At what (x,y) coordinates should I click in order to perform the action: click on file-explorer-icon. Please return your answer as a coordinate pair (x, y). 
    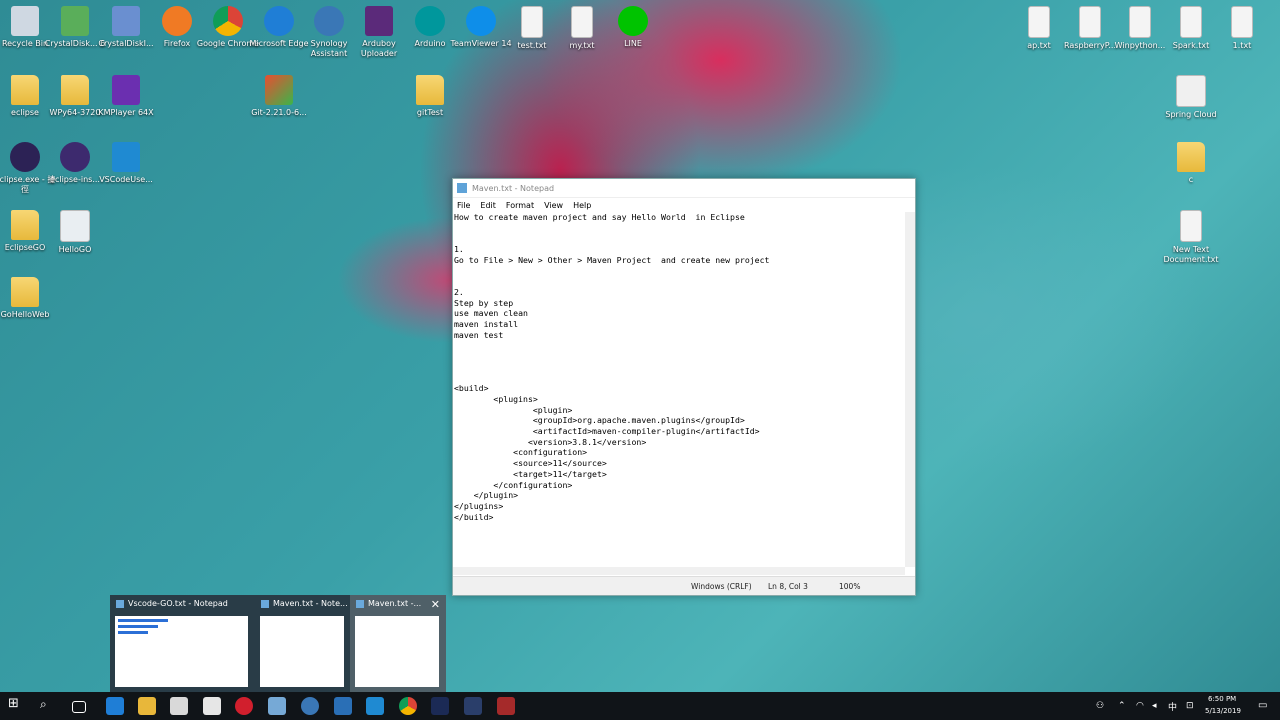
    Looking at the image, I should click on (147, 706).